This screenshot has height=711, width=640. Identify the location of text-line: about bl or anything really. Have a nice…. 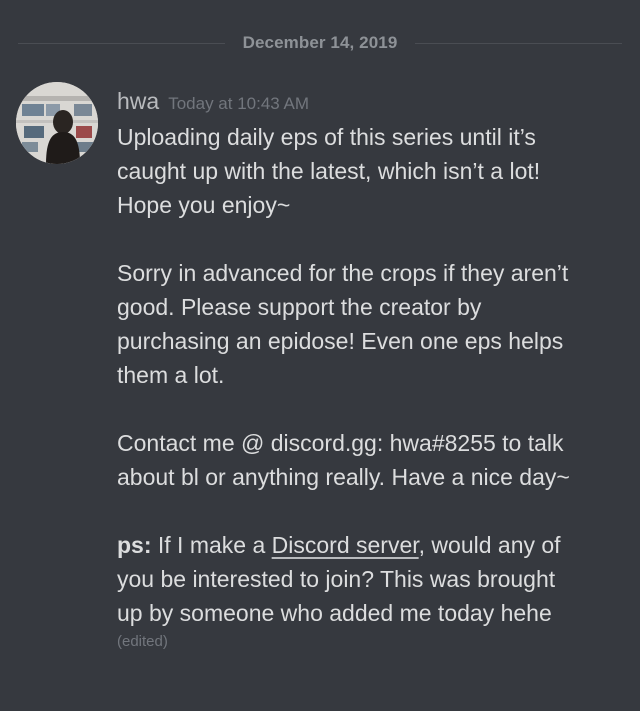
(343, 477).